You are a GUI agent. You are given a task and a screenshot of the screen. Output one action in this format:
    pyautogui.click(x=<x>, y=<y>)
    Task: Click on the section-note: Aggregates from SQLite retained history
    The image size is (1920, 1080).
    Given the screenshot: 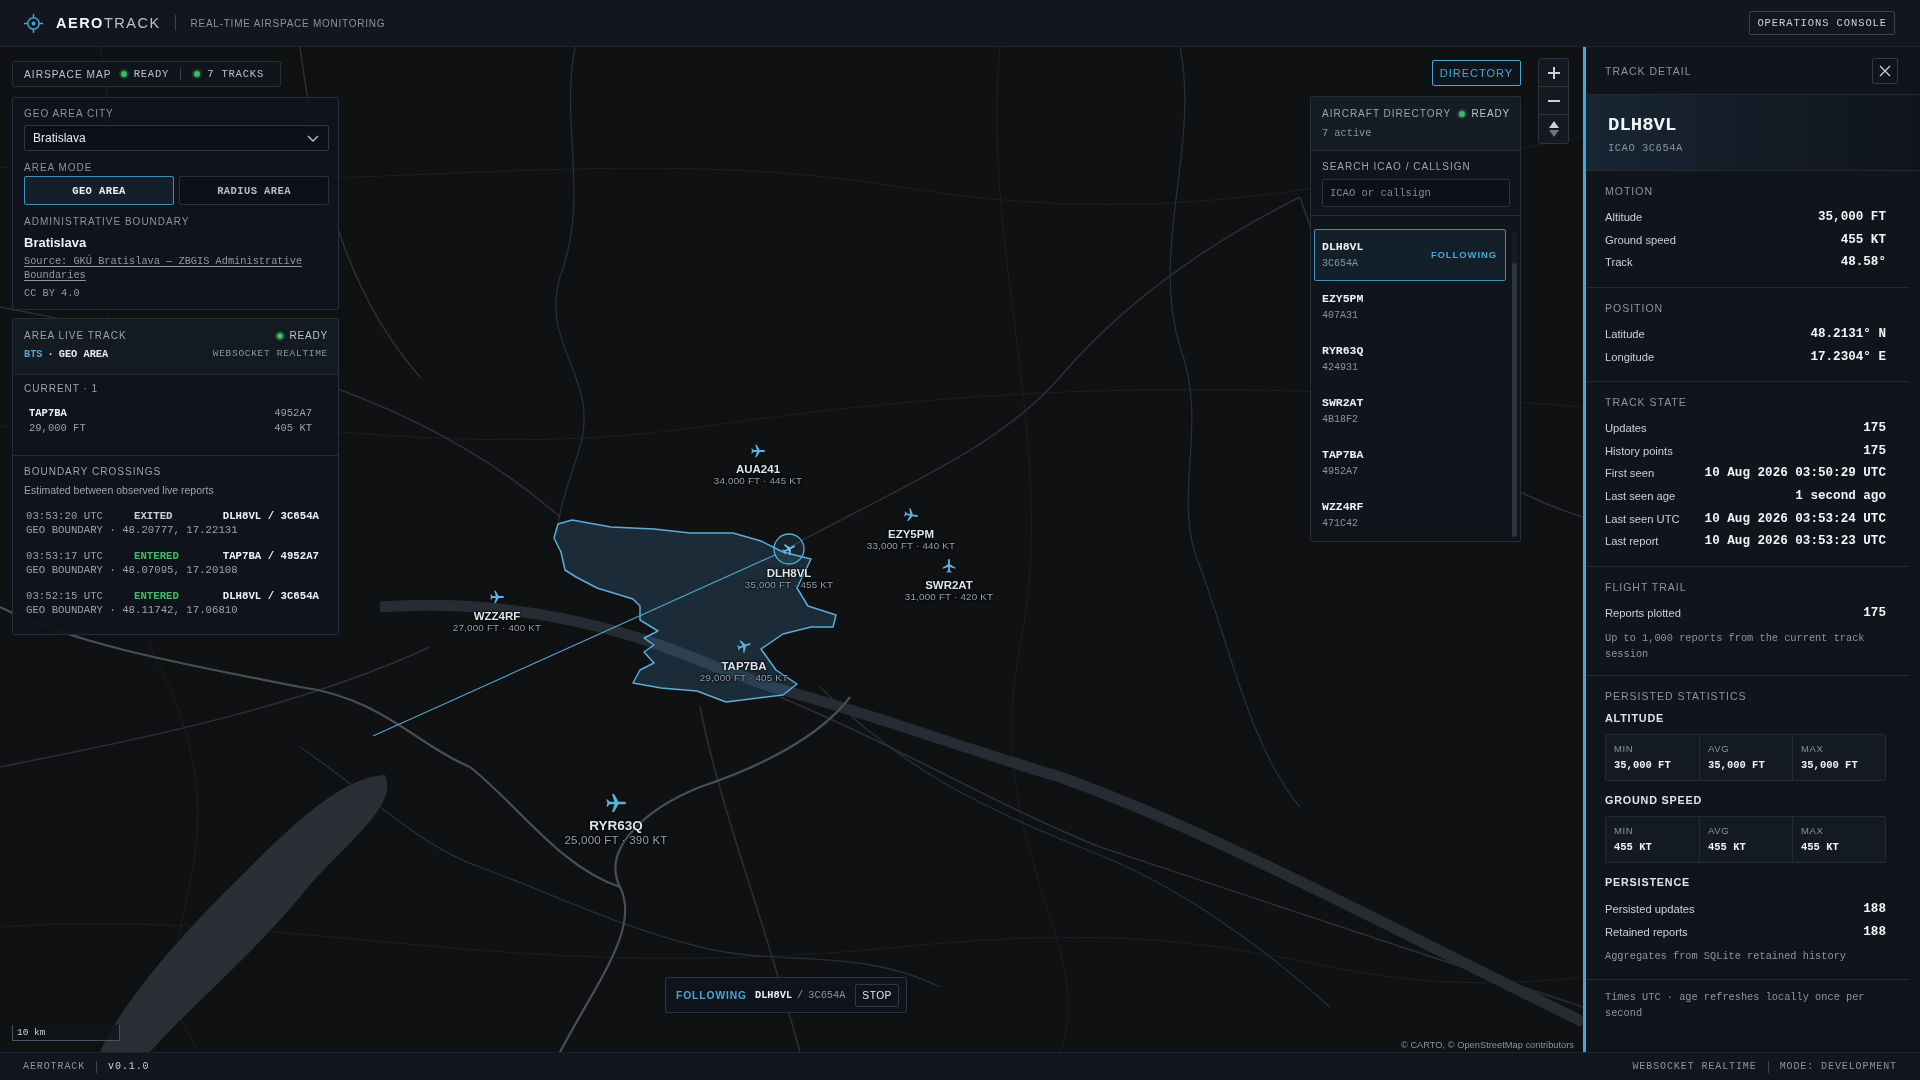 What is the action you would take?
    pyautogui.click(x=1726, y=957)
    